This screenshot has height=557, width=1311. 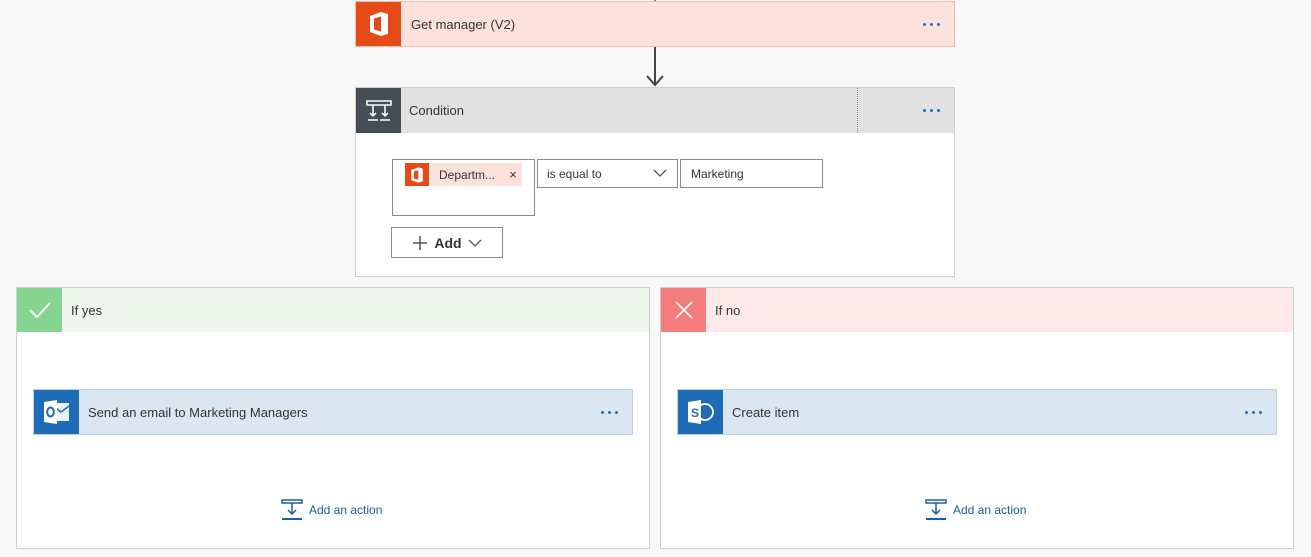 What do you see at coordinates (655, 24) in the screenshot?
I see `get-manager-card: Get manager (V2)` at bounding box center [655, 24].